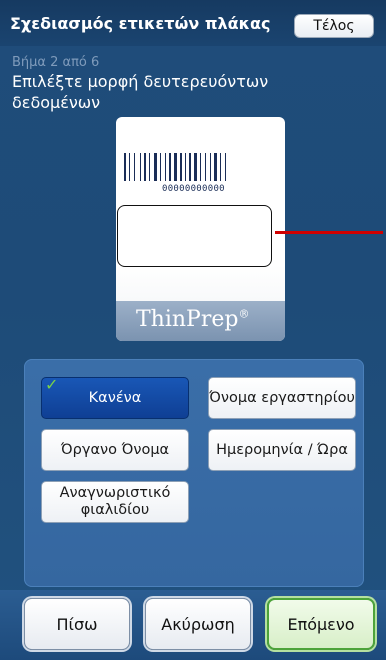  I want to click on step-indicator: Βήμα 2 από 6, so click(56, 62).